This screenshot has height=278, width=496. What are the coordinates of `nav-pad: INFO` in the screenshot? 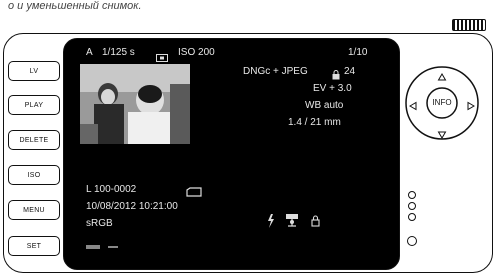 It's located at (442, 103).